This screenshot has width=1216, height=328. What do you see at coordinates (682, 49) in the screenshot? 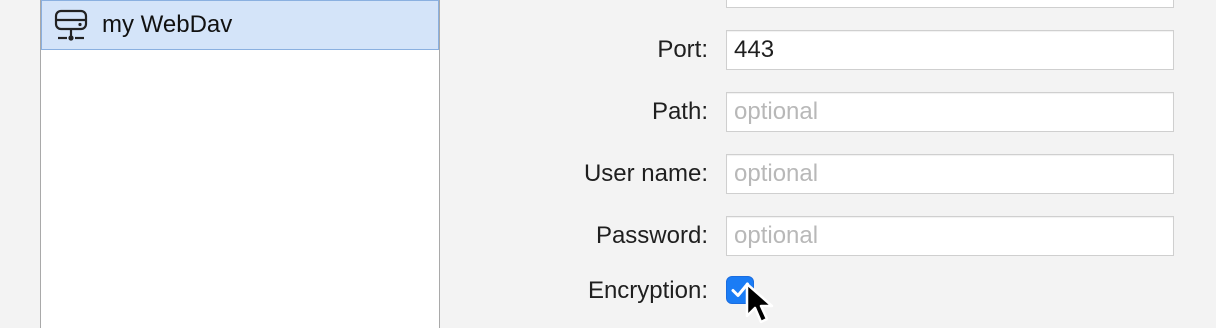
I see `port-label: Port:` at bounding box center [682, 49].